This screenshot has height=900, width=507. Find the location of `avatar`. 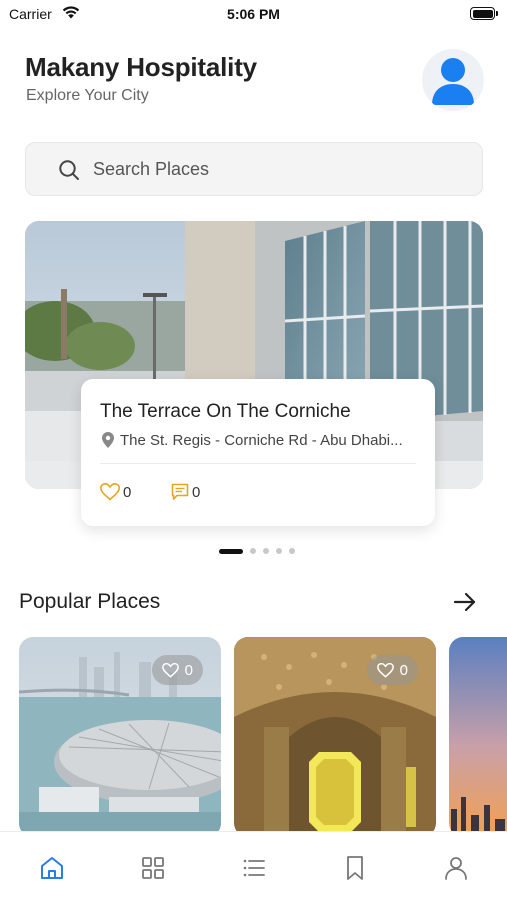

avatar is located at coordinates (453, 80).